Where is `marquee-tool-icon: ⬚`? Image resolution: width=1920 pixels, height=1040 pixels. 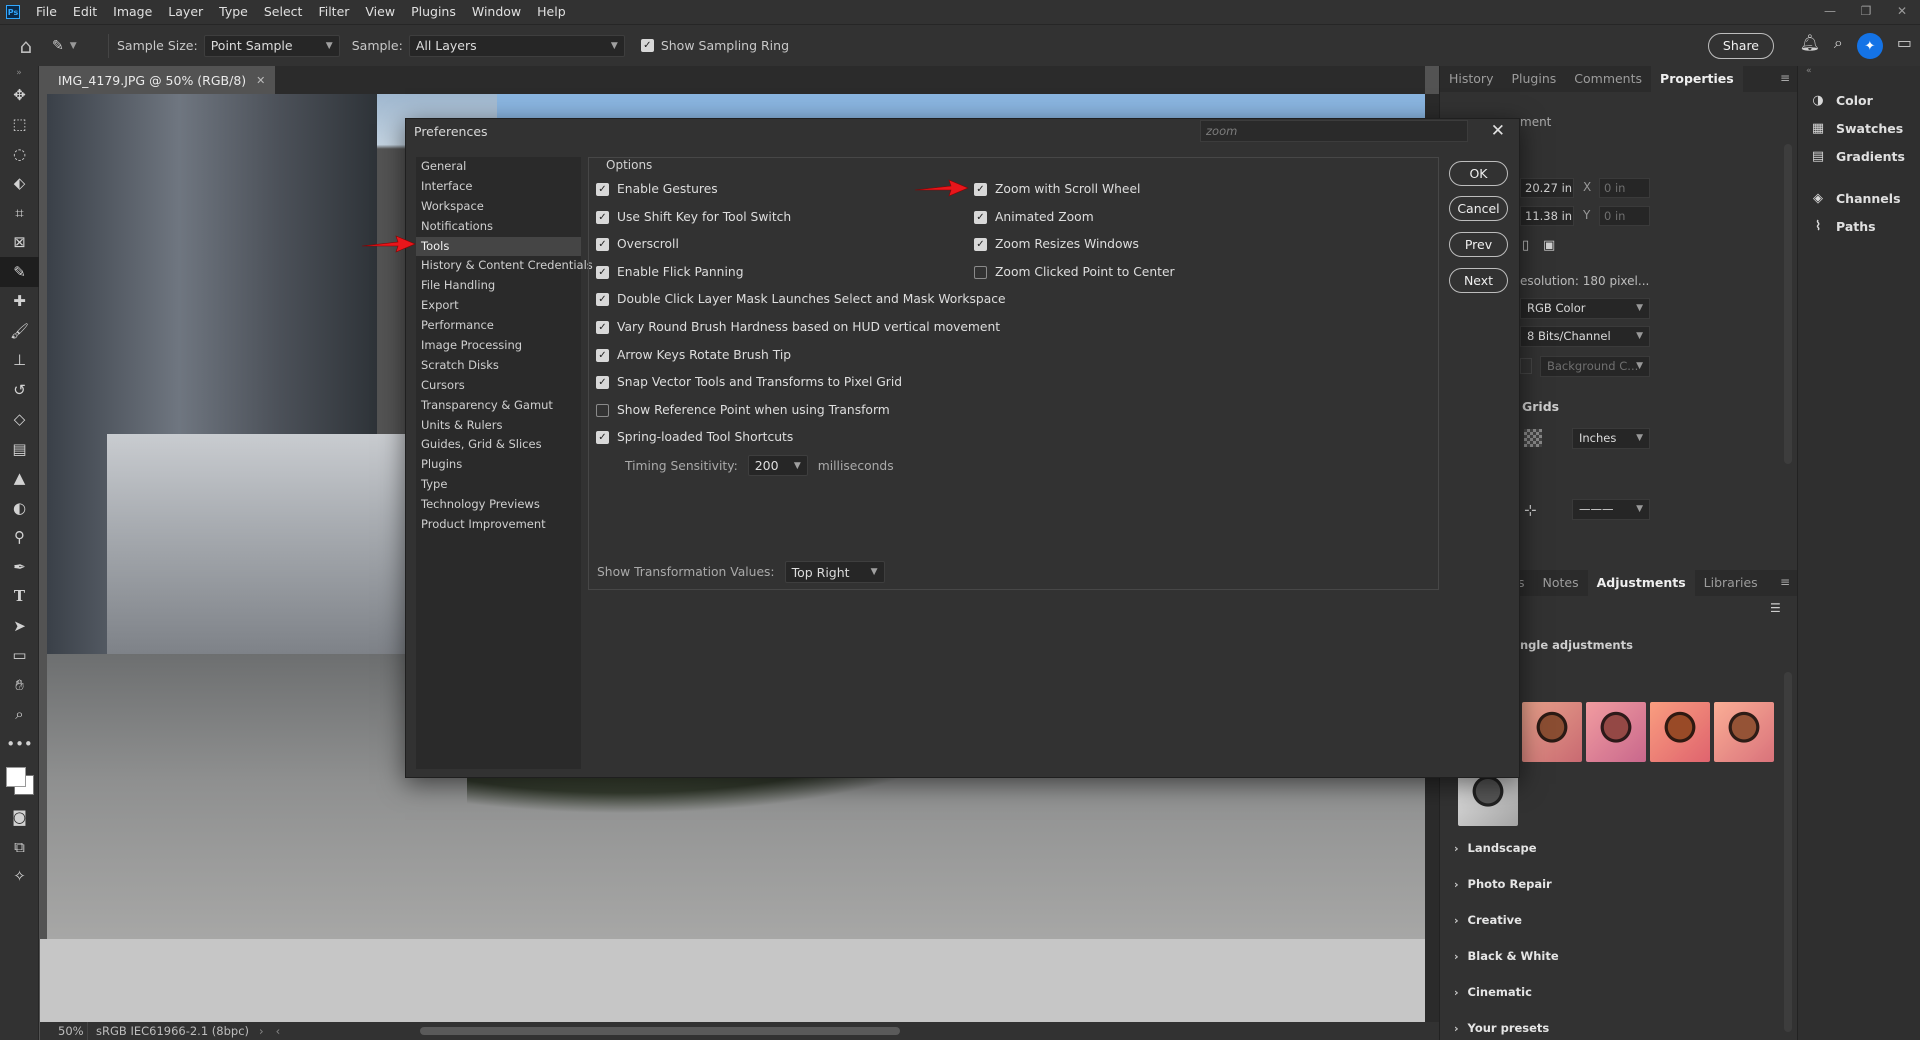 marquee-tool-icon: ⬚ is located at coordinates (19, 125).